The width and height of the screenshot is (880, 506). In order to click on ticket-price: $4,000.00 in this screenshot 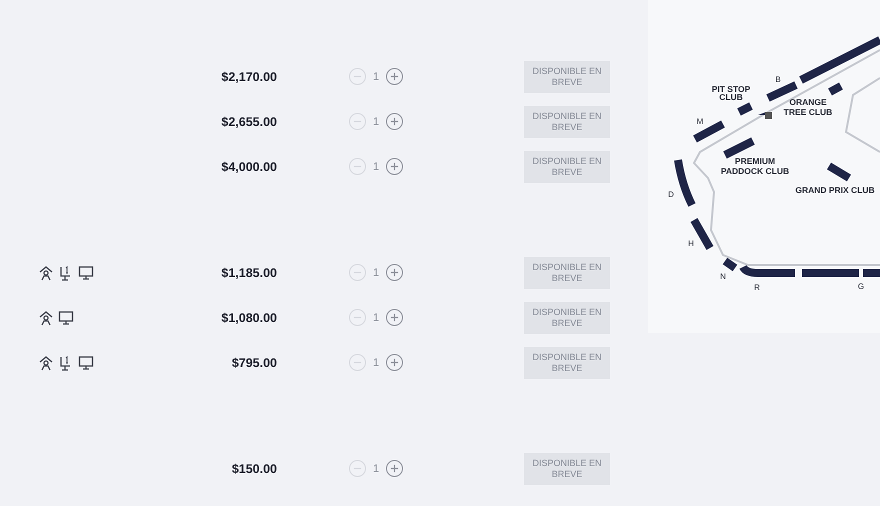, I will do `click(248, 167)`.